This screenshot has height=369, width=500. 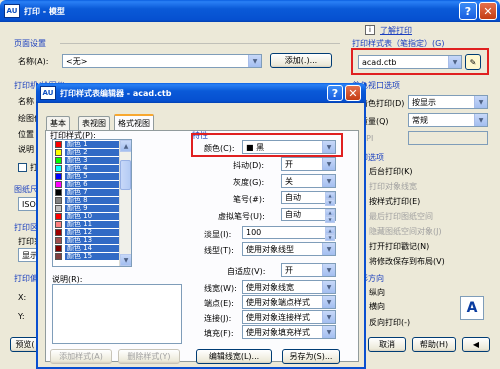 What do you see at coordinates (219, 303) in the screenshot?
I see `endstyle-label: 端点(E):` at bounding box center [219, 303].